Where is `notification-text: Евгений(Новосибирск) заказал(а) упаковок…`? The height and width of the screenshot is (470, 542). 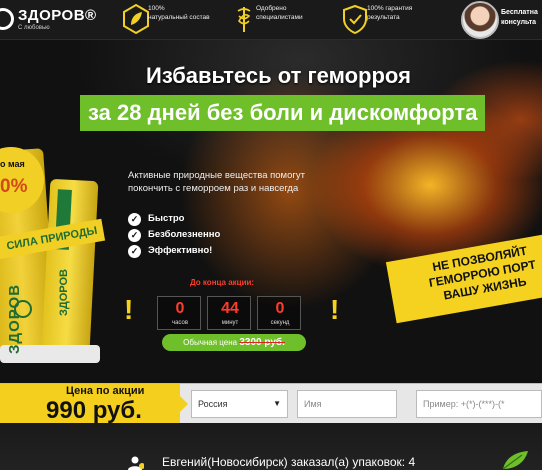
notification-text: Евгений(Новосибирск) заказал(а) упаковок… is located at coordinates (289, 462).